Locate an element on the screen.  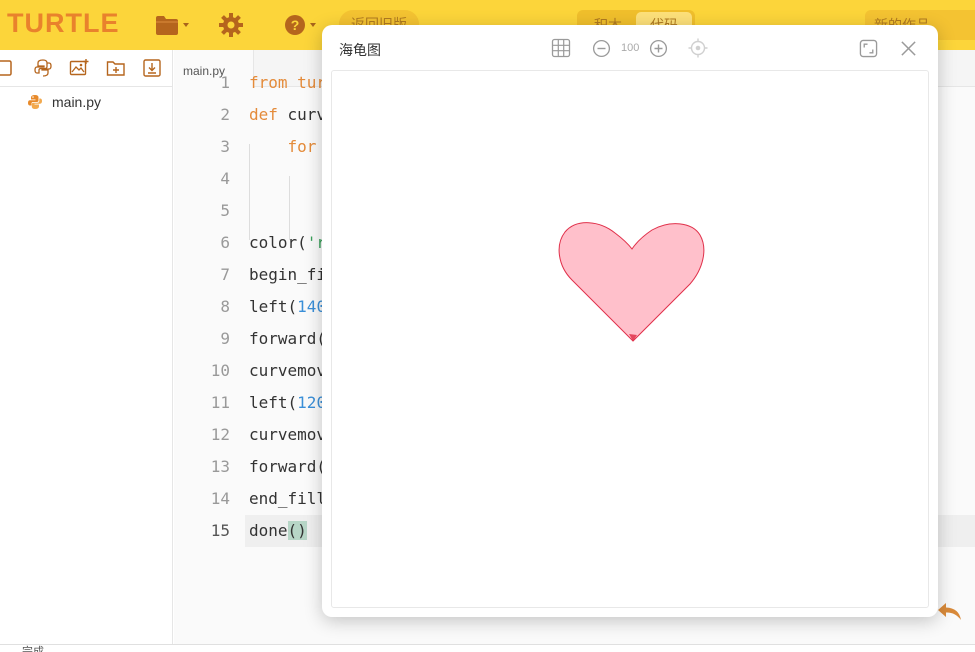
file-menu-button is located at coordinates (172, 25).